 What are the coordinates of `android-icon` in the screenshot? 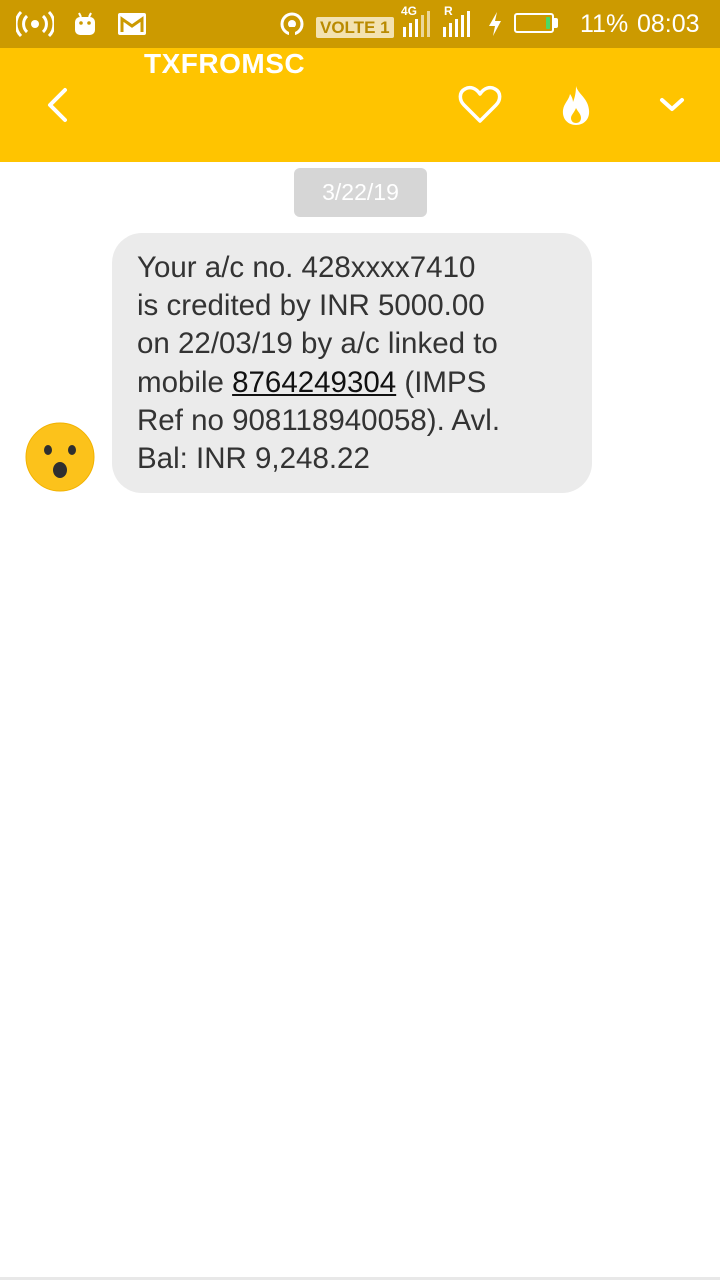 It's located at (85, 24).